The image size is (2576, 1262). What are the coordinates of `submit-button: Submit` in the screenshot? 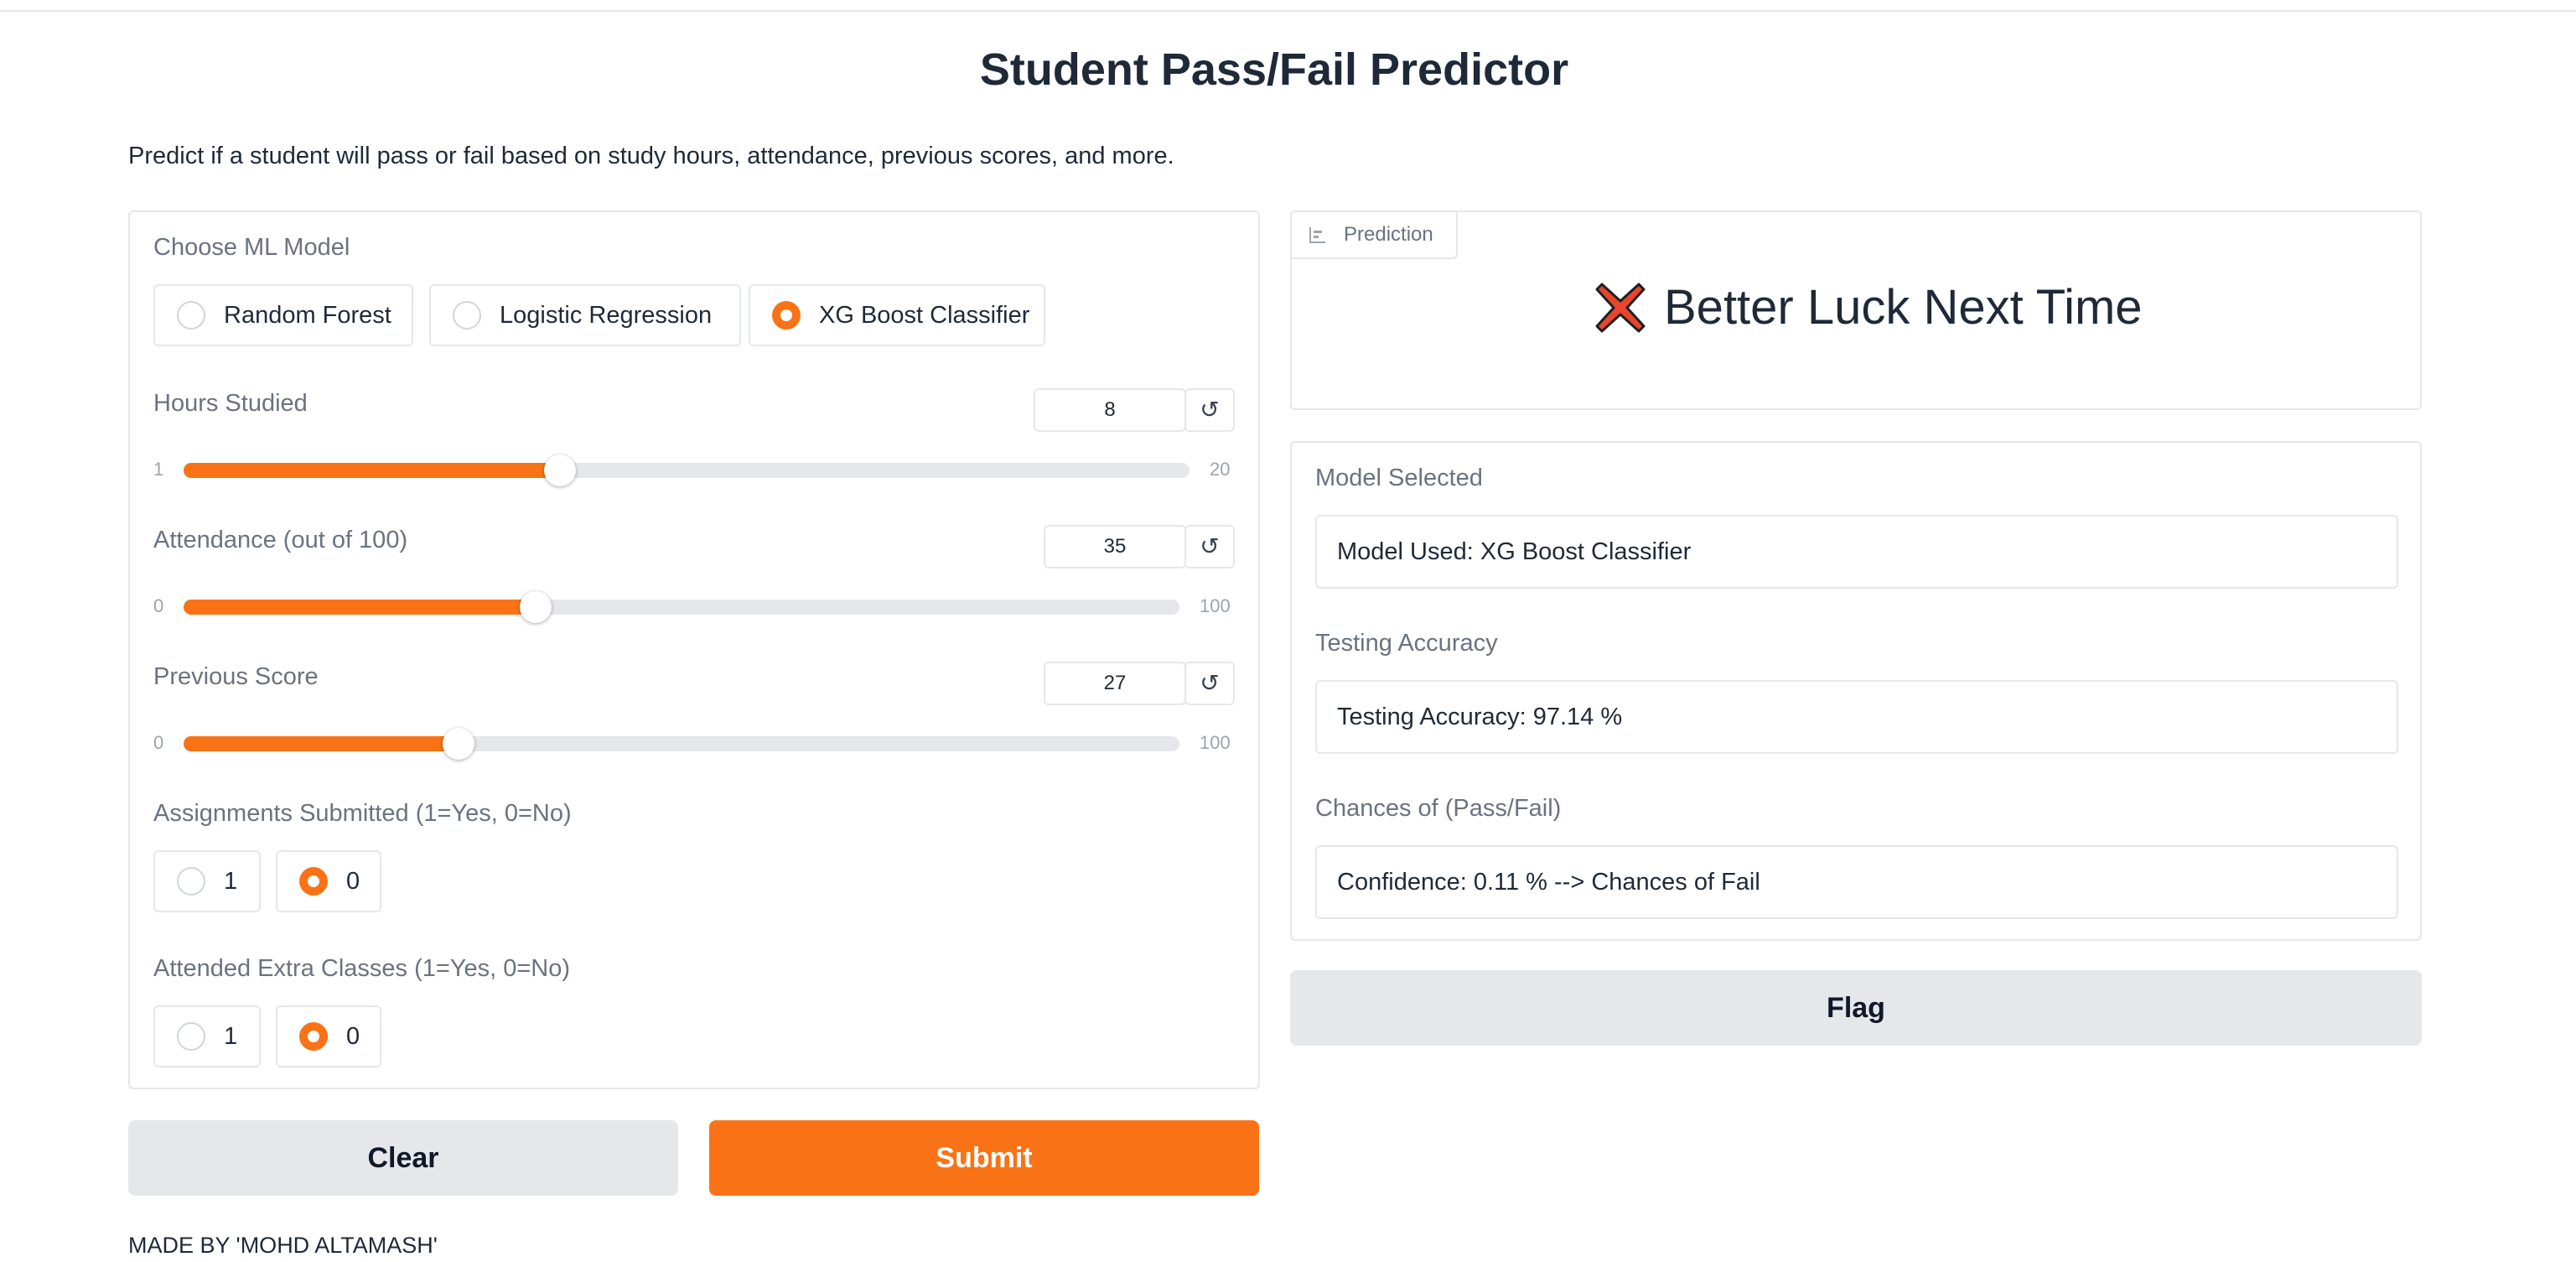 It's located at (984, 1158).